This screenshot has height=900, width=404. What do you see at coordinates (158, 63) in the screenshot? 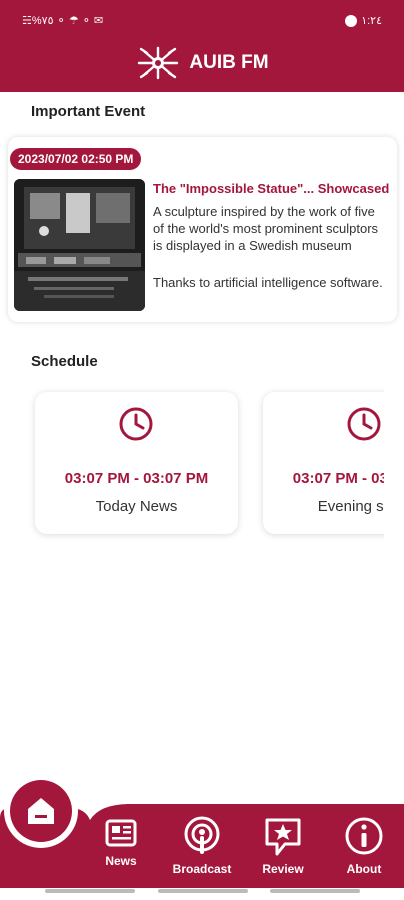
I see `logo-icon` at bounding box center [158, 63].